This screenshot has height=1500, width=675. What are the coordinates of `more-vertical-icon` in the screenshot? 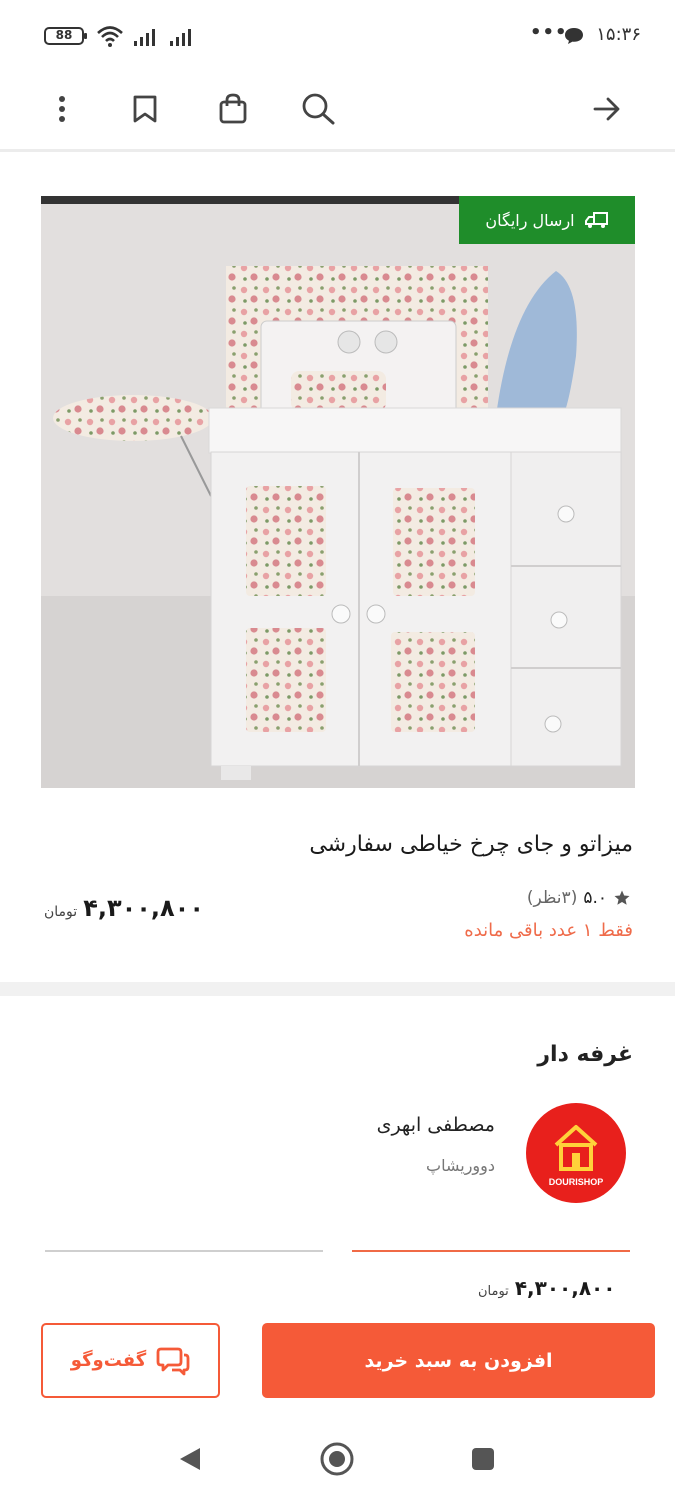 It's located at (62, 109).